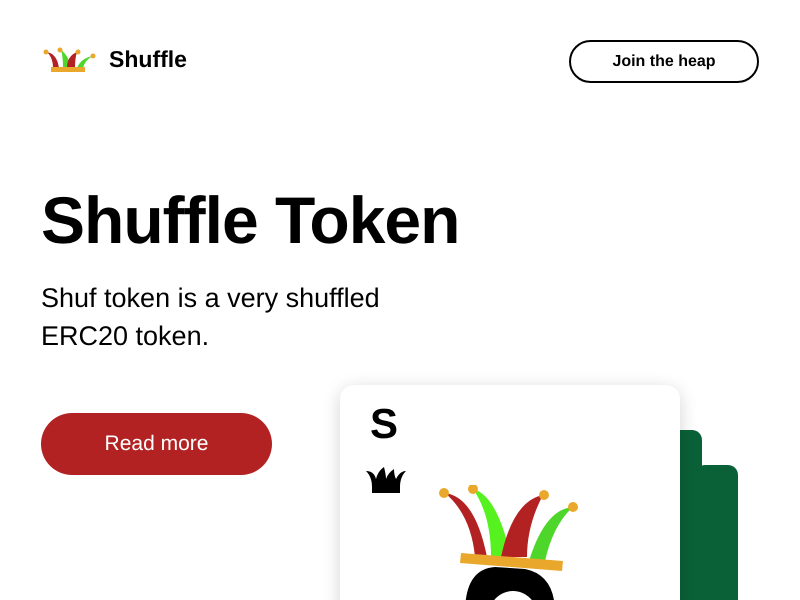 This screenshot has height=600, width=800. Describe the element at coordinates (384, 424) in the screenshot. I see `card-rank: S` at that location.